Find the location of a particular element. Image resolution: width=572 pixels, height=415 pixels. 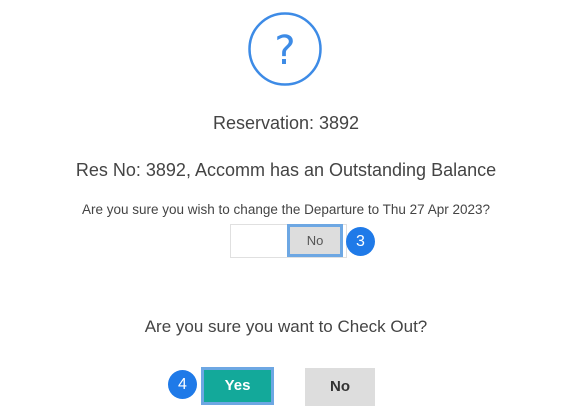

yes-button: Yes is located at coordinates (237, 386).